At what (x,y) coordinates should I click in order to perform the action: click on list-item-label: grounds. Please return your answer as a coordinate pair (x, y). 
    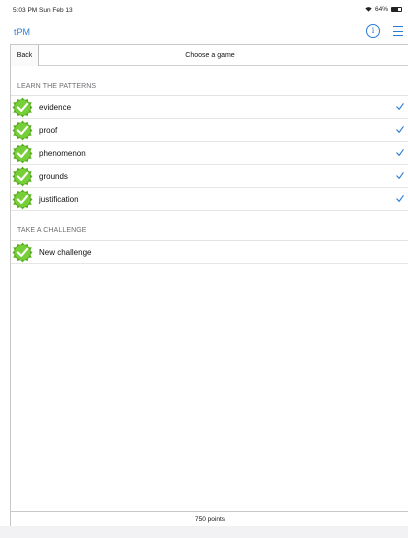
    Looking at the image, I should click on (53, 176).